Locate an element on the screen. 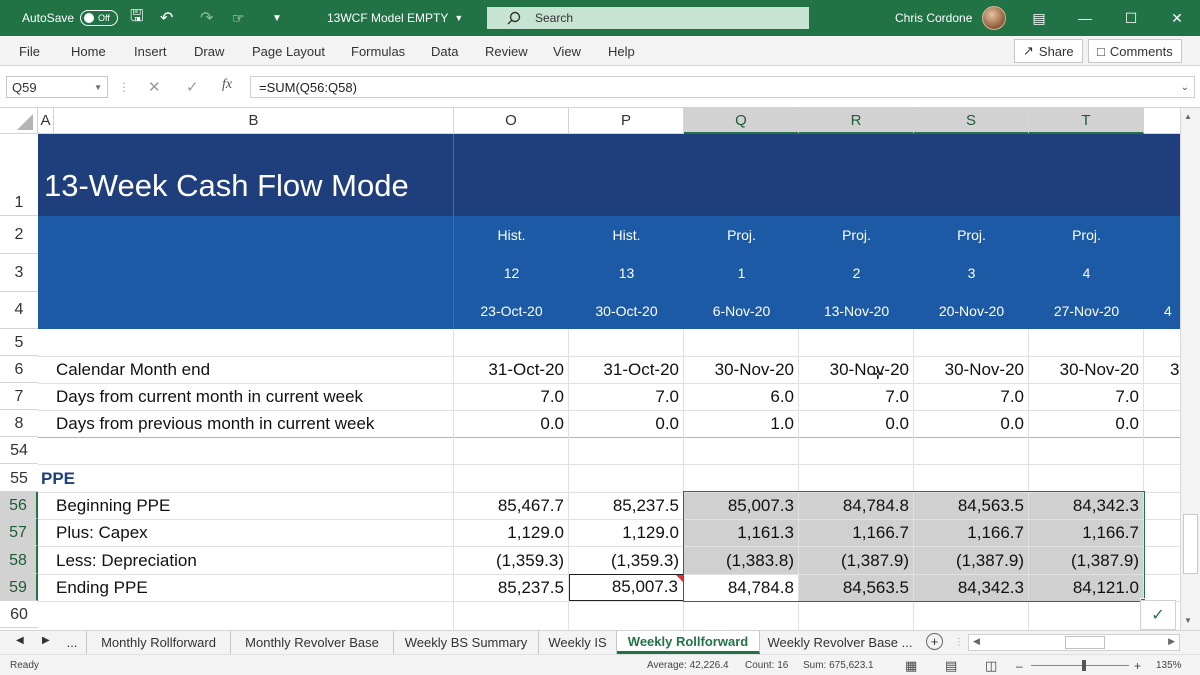 Image resolution: width=1200 pixels, height=675 pixels. tab-insert: Insert is located at coordinates (150, 51).